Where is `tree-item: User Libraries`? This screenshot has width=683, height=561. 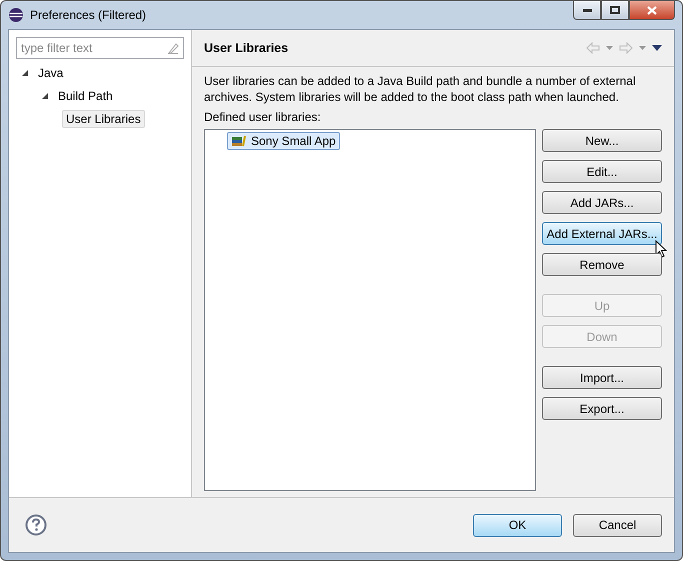
tree-item: User Libraries is located at coordinates (103, 119).